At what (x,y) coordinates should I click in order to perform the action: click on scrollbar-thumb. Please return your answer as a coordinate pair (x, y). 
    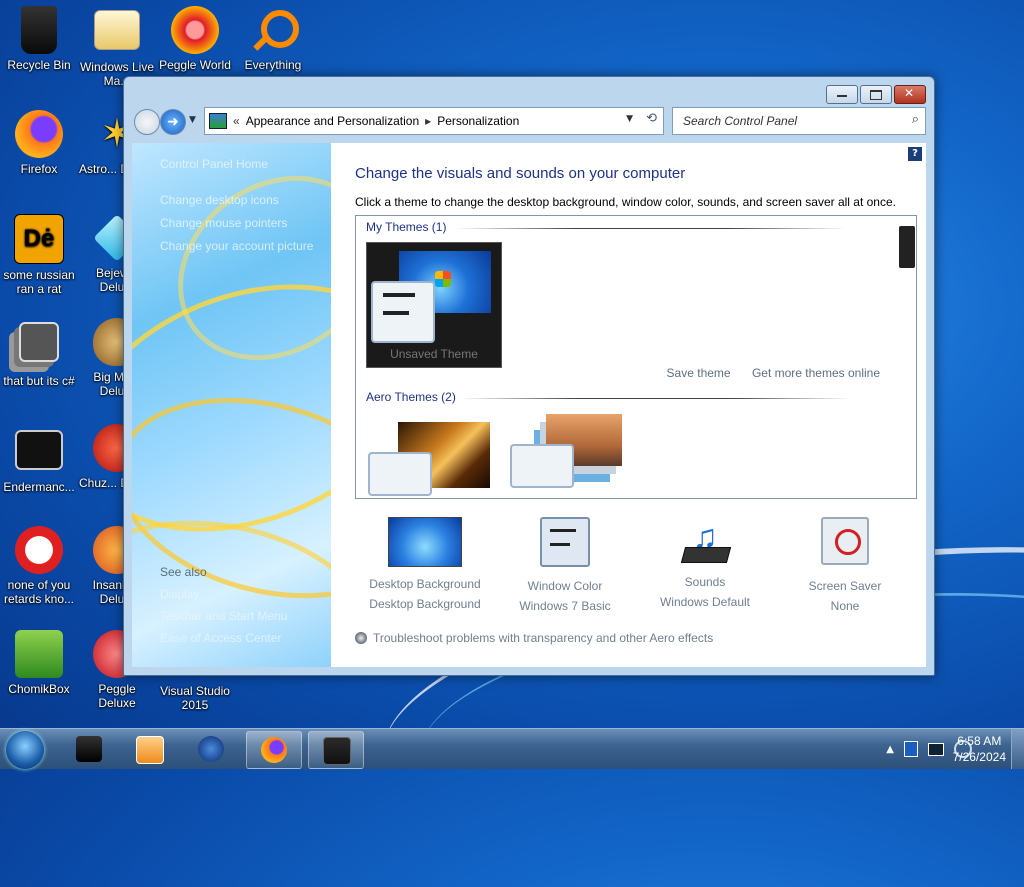
    Looking at the image, I should click on (907, 247).